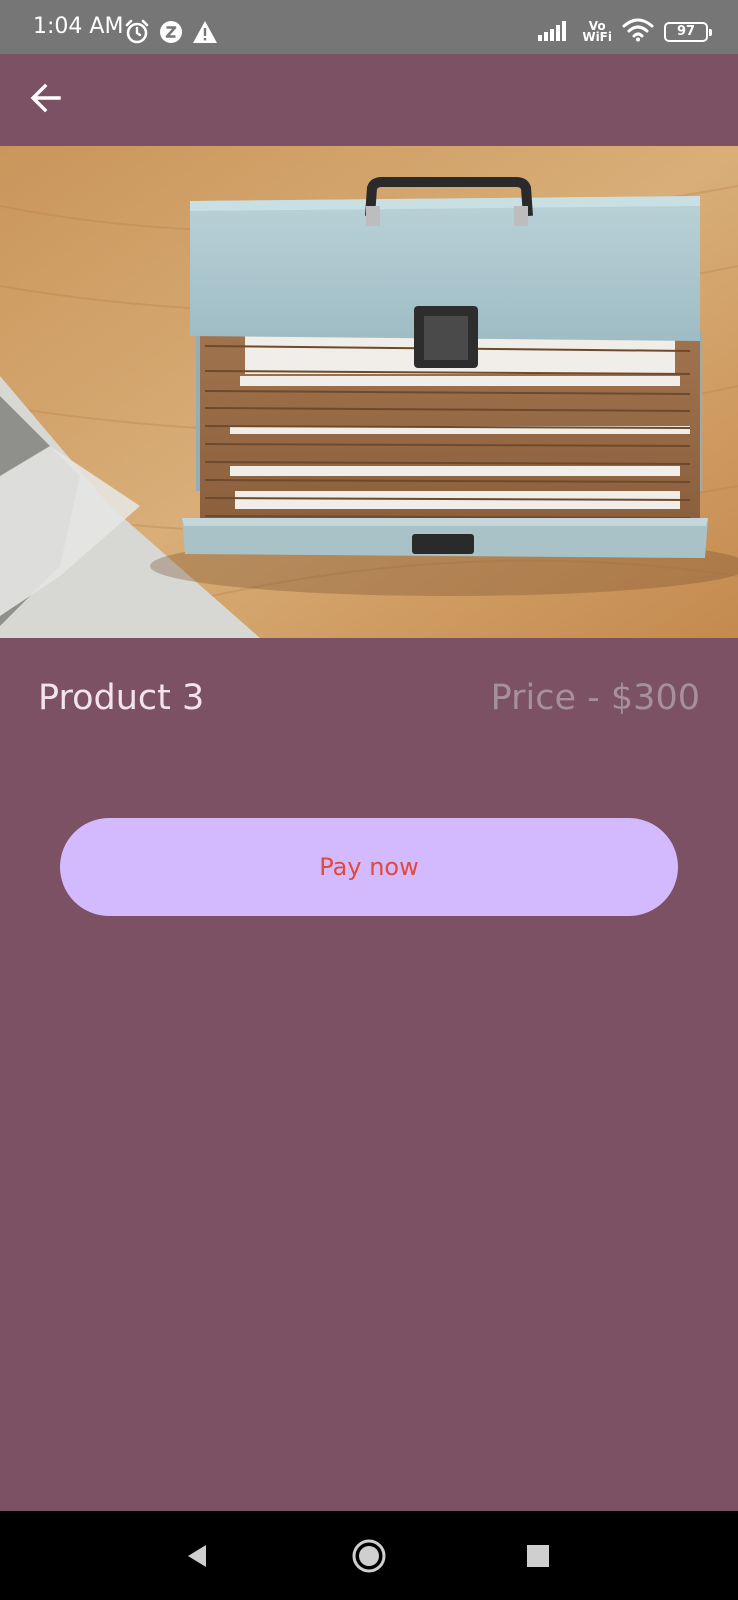 This screenshot has height=1600, width=738. Describe the element at coordinates (595, 698) in the screenshot. I see `product-price: Price - $300` at that location.